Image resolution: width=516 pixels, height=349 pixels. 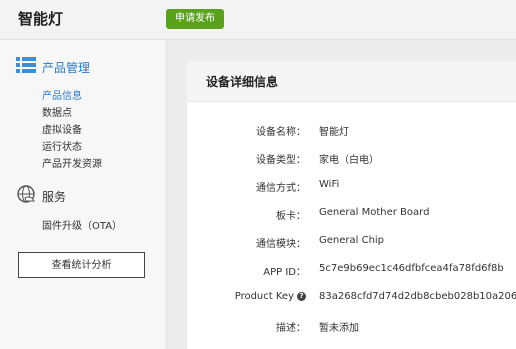 What do you see at coordinates (54, 196) in the screenshot?
I see `service-title: 服务` at bounding box center [54, 196].